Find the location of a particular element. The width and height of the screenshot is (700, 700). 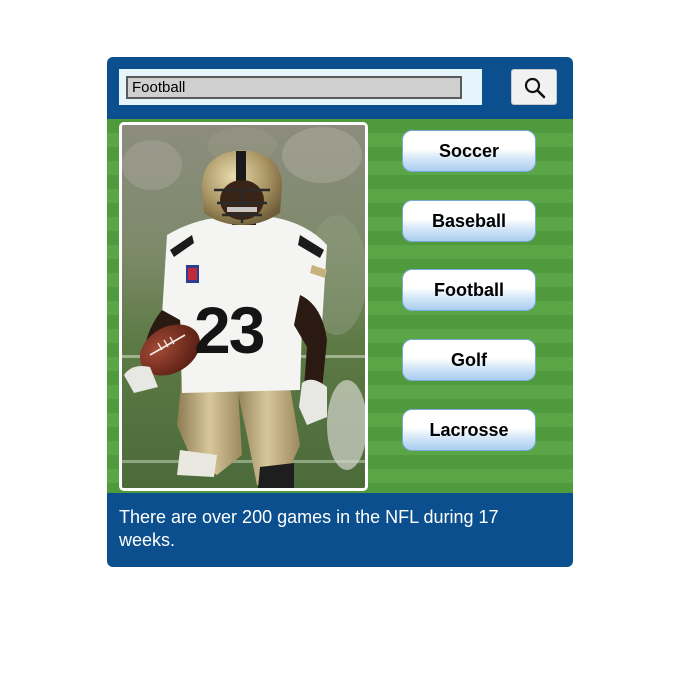

search-icon is located at coordinates (535, 88).